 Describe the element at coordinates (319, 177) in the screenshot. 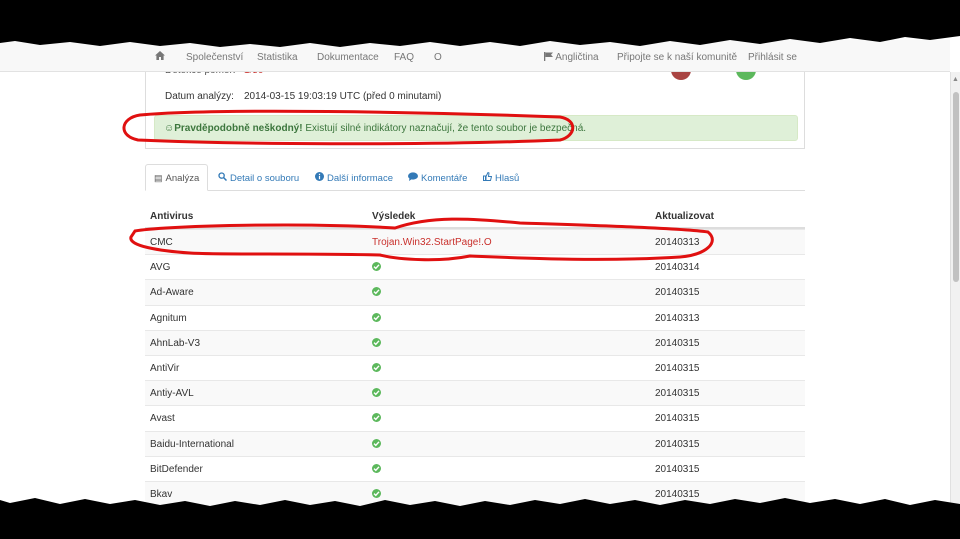

I see `info-icon` at that location.